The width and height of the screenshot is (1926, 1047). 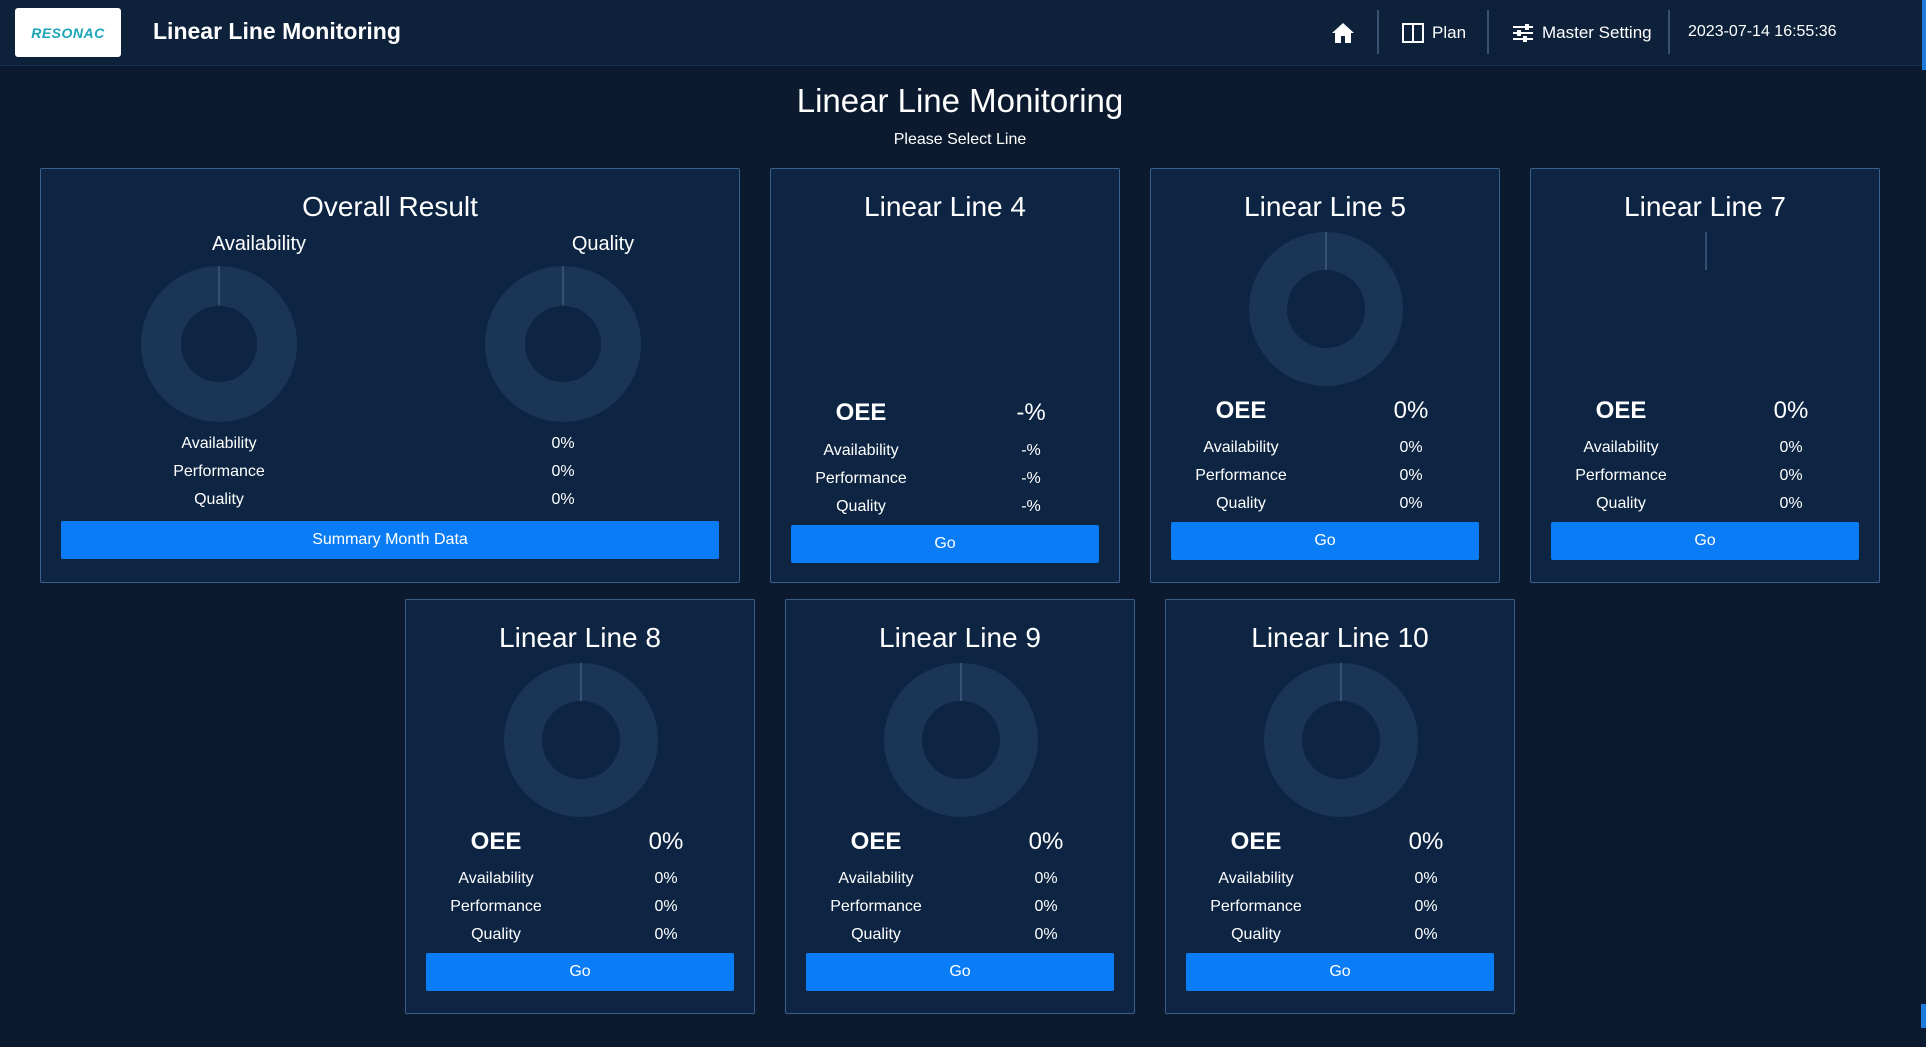 I want to click on home-icon, so click(x=1343, y=33).